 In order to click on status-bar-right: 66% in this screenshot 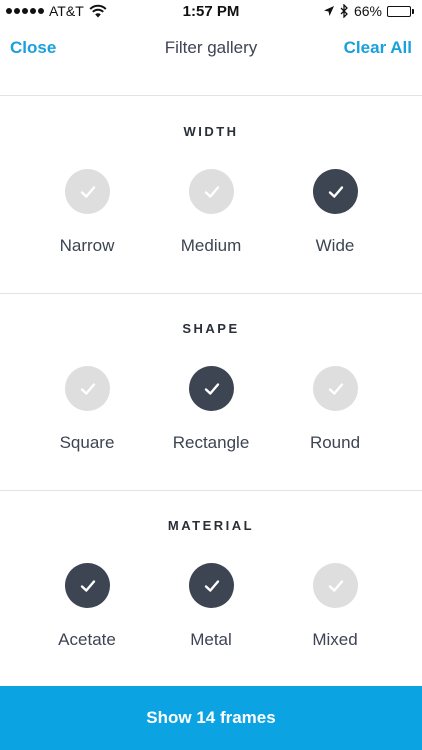, I will do `click(368, 11)`.